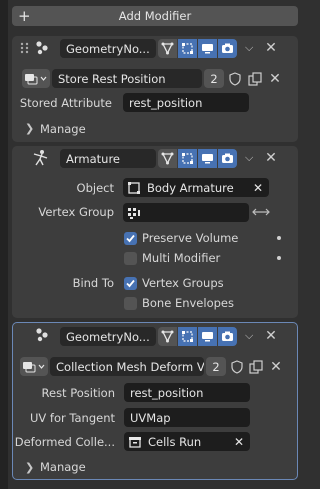 Image resolution: width=320 pixels, height=489 pixels. What do you see at coordinates (135, 442) in the screenshot?
I see `collection-icon` at bounding box center [135, 442].